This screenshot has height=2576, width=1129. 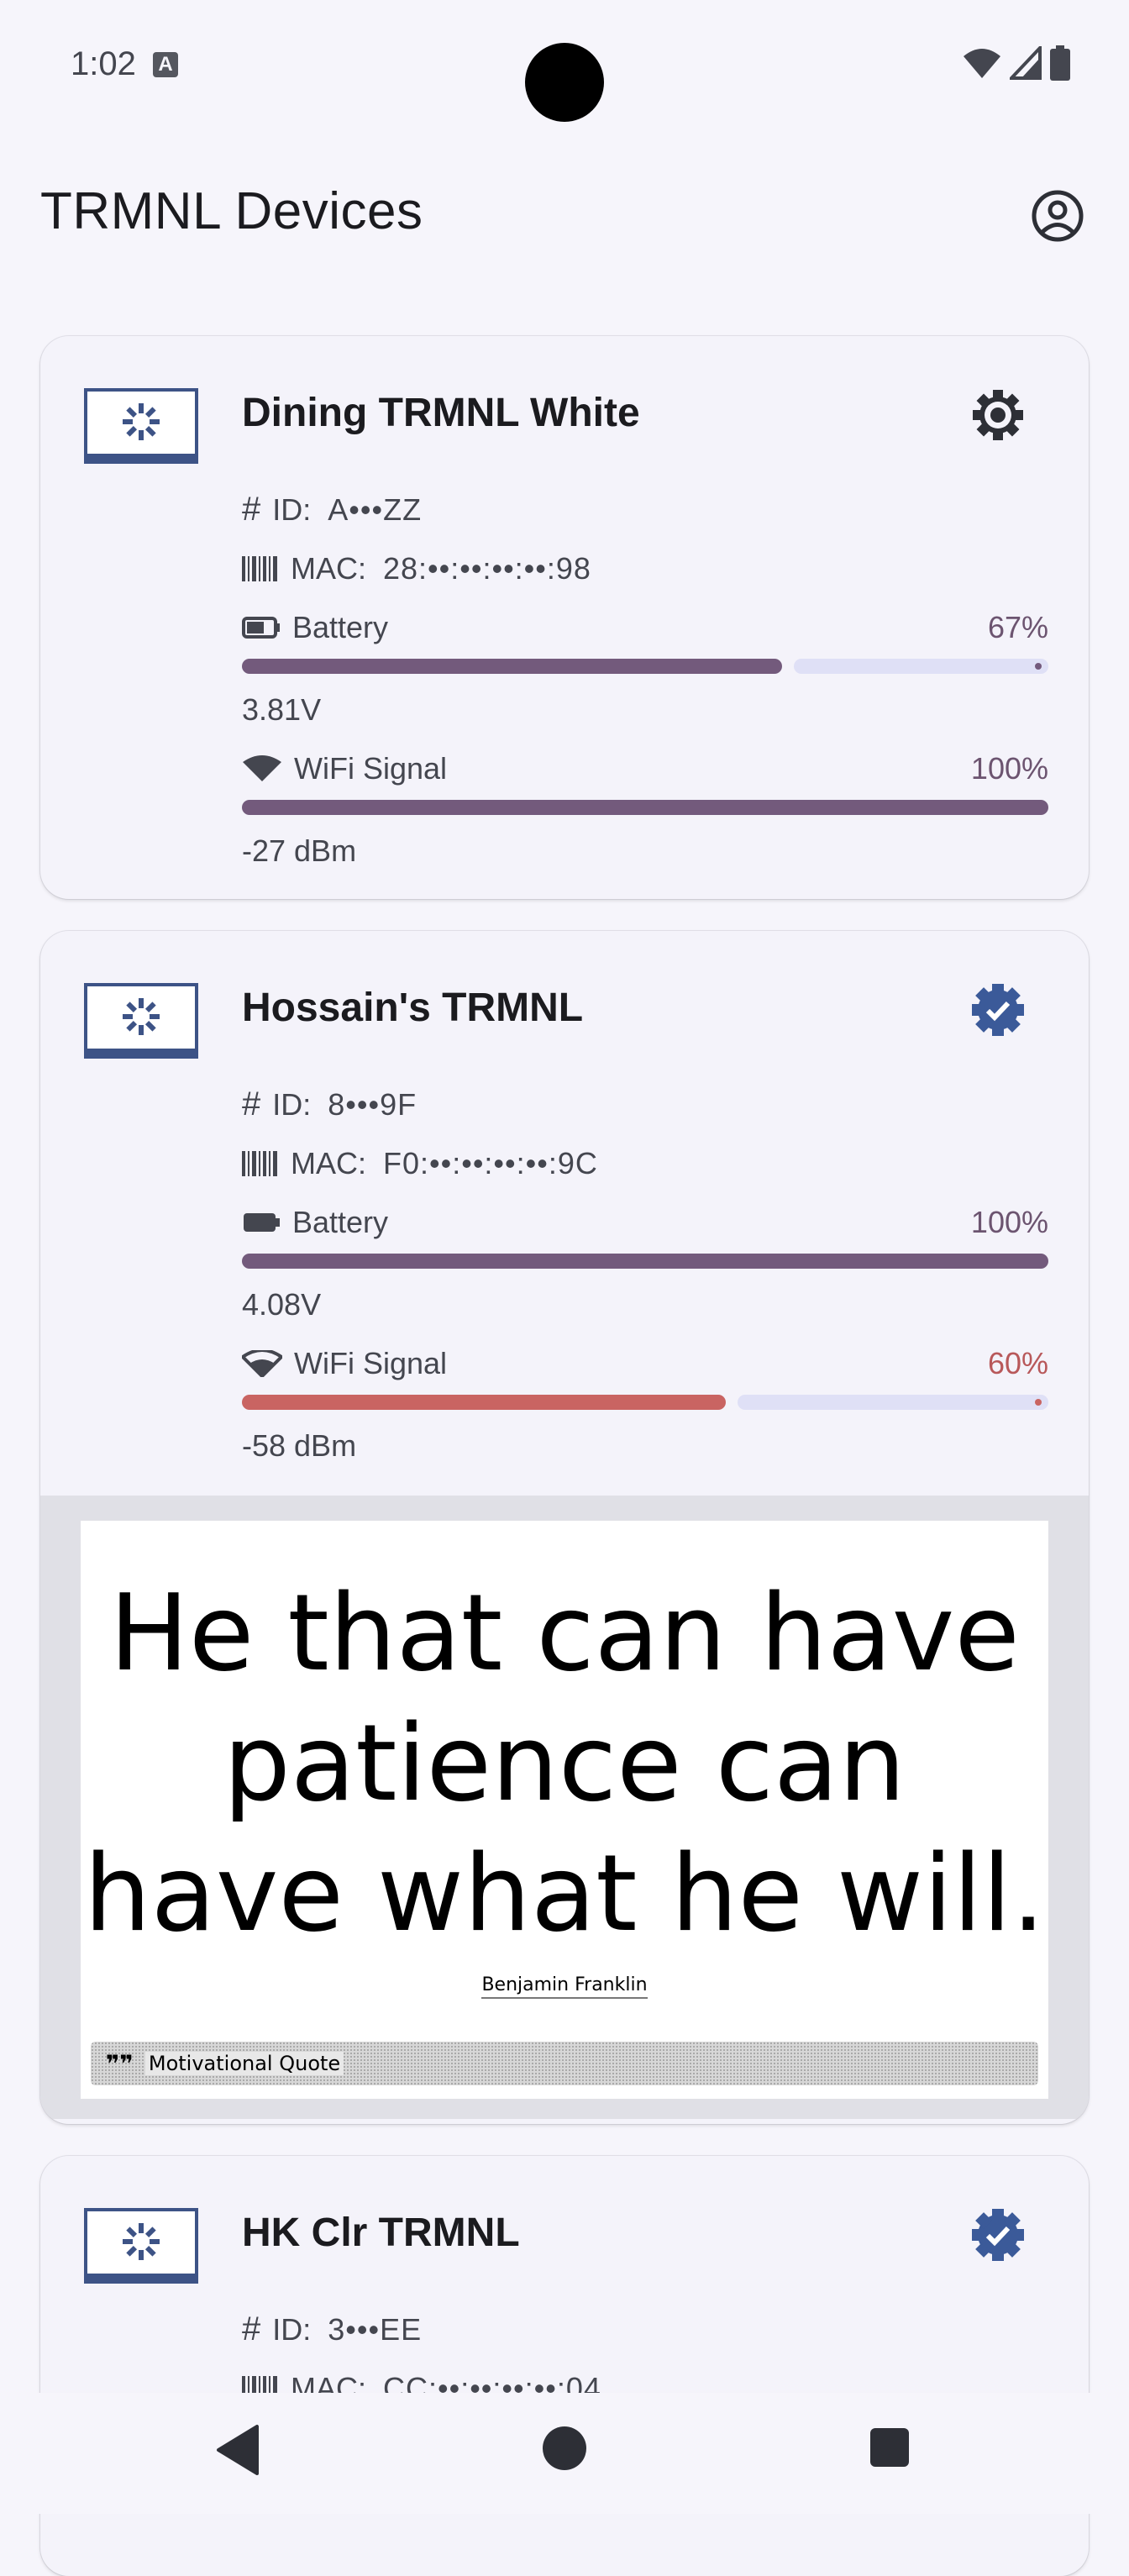 I want to click on system-nav-bar, so click(x=564, y=2453).